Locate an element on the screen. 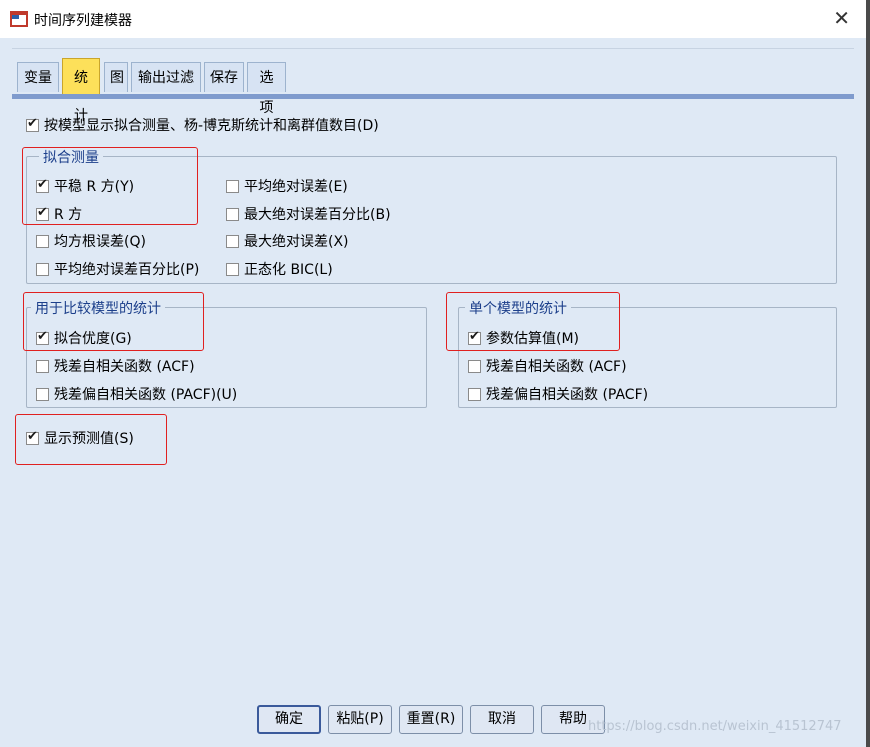 The width and height of the screenshot is (870, 747). residual-pacf-checkbox: 残差偏自相关函数 (PACF)(U) is located at coordinates (136, 394).